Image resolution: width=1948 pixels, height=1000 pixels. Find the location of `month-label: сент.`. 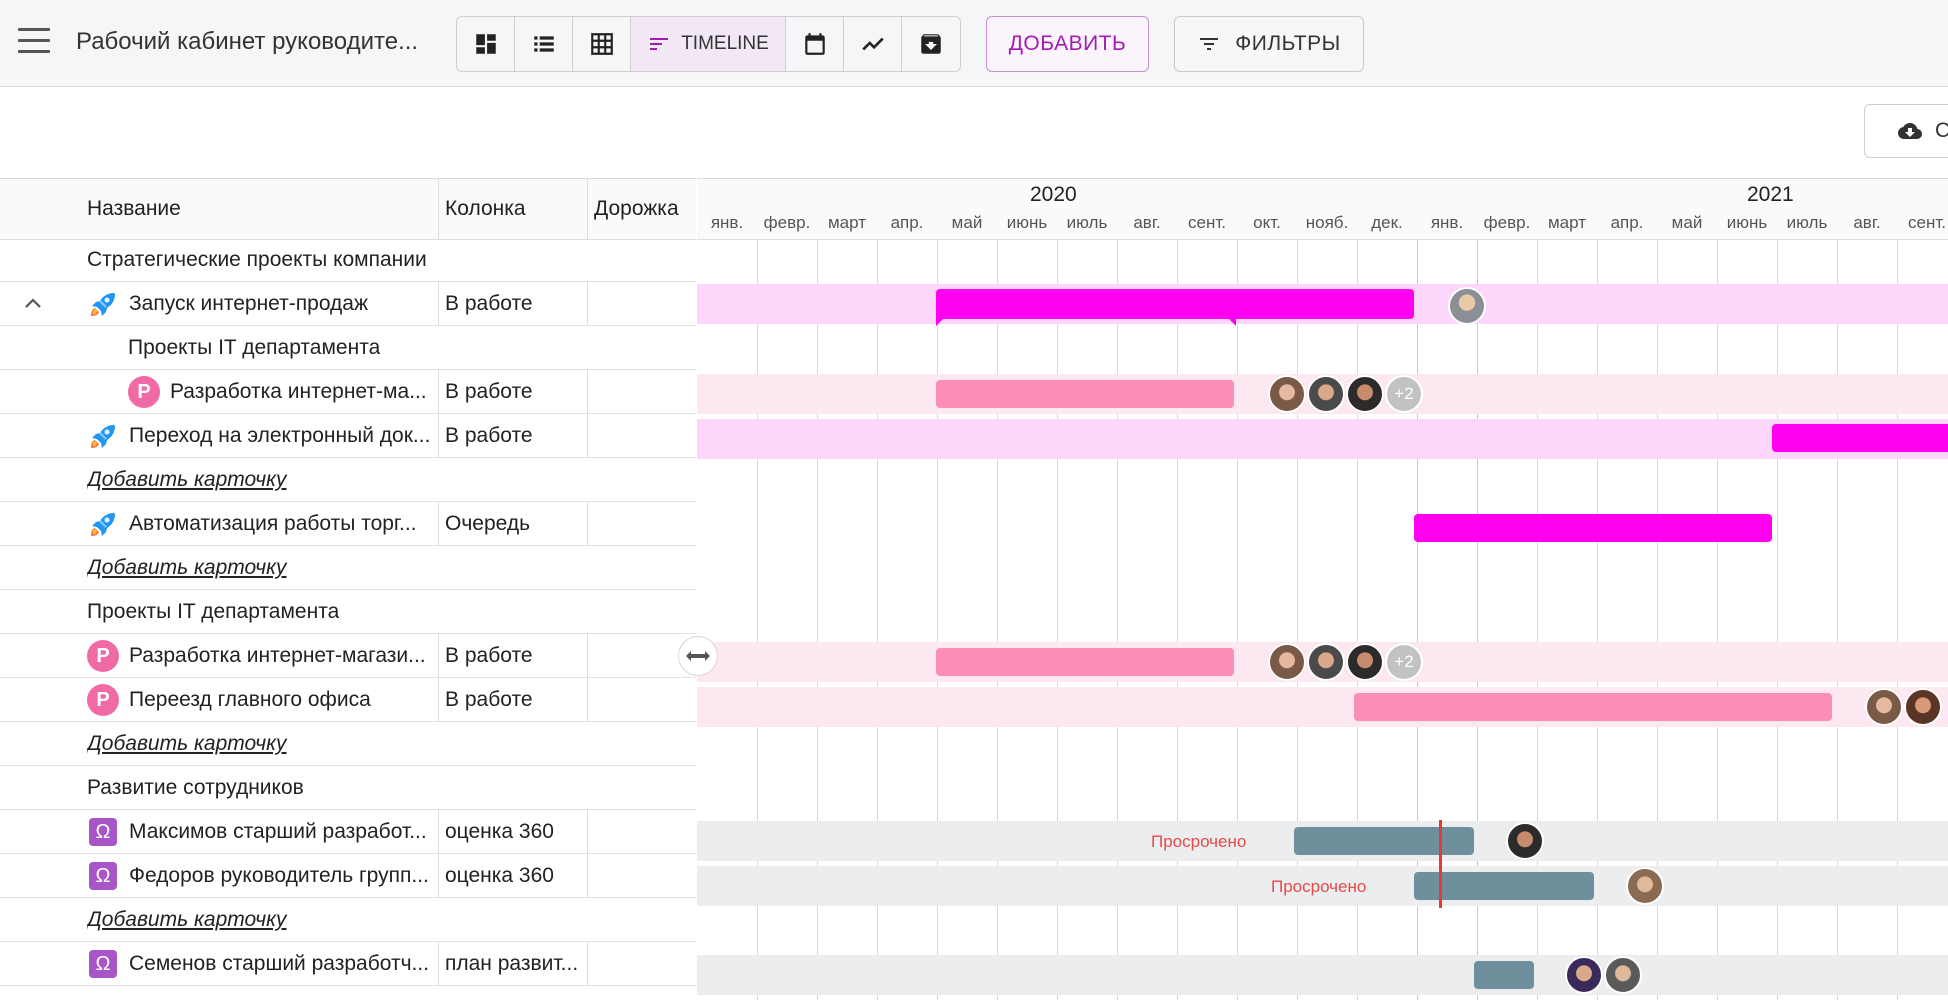

month-label: сент. is located at coordinates (1927, 222).